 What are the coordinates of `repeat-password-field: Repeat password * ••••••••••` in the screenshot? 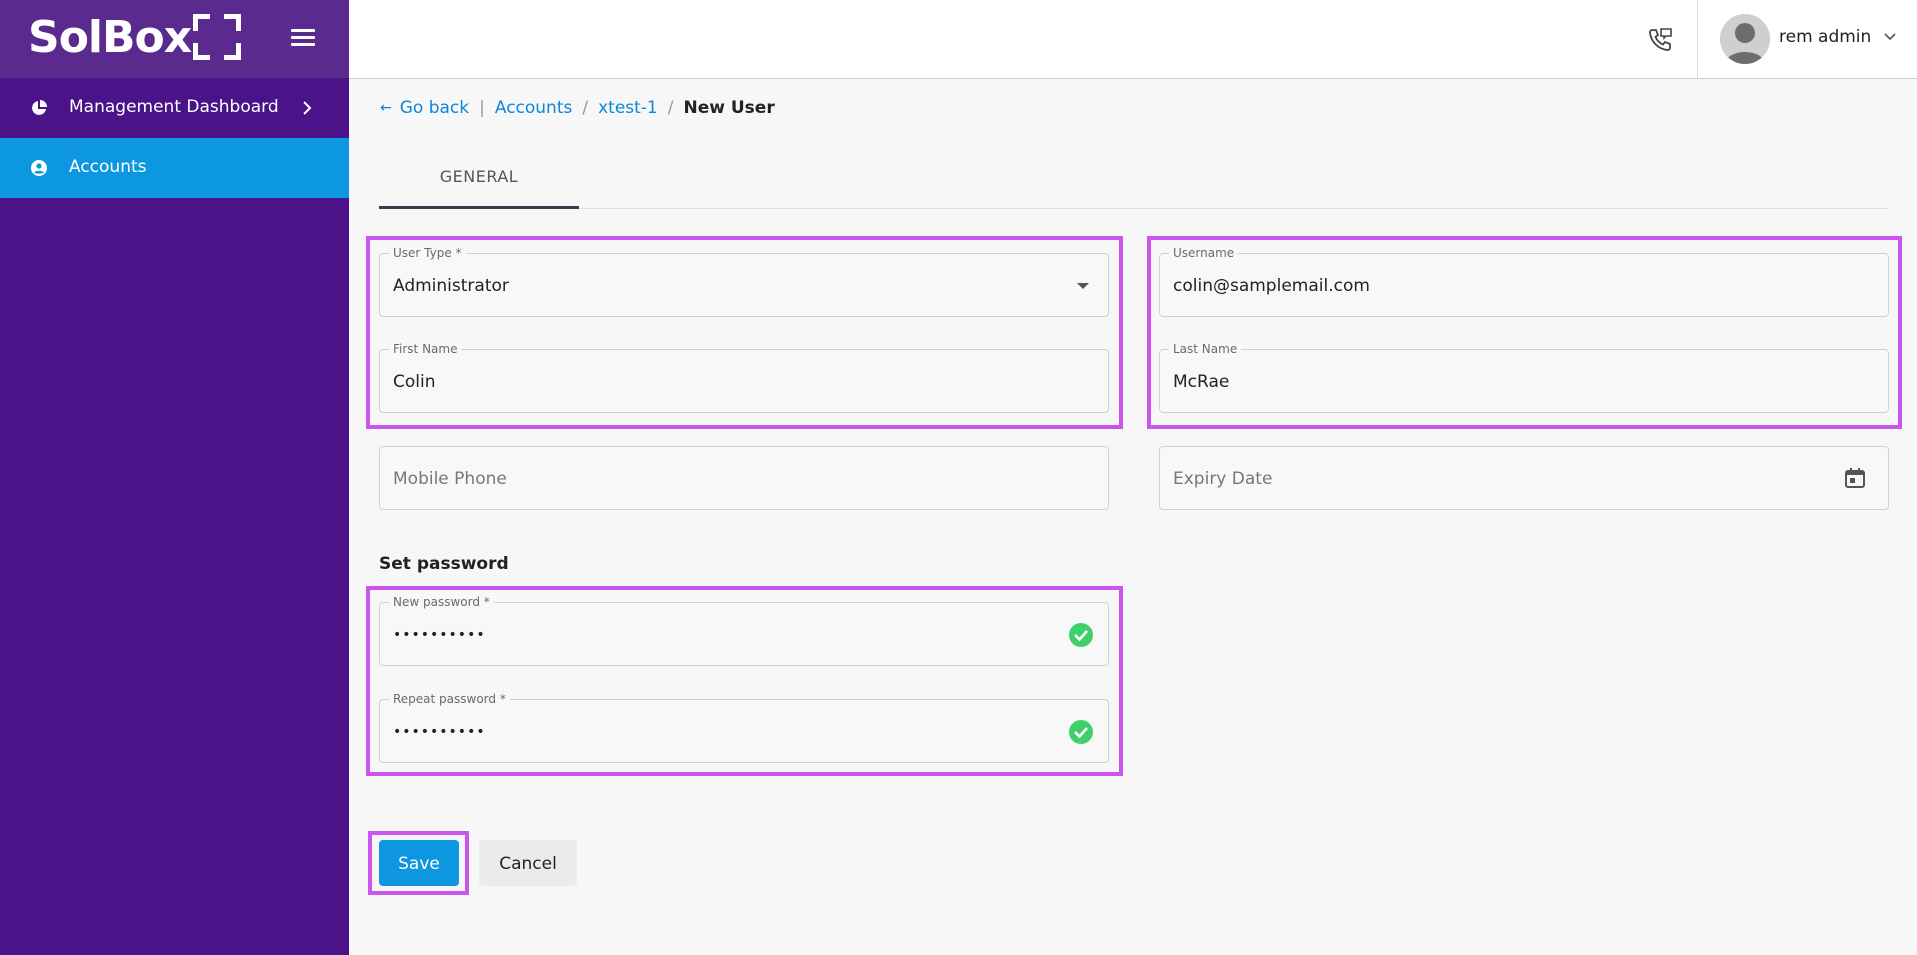 It's located at (744, 727).